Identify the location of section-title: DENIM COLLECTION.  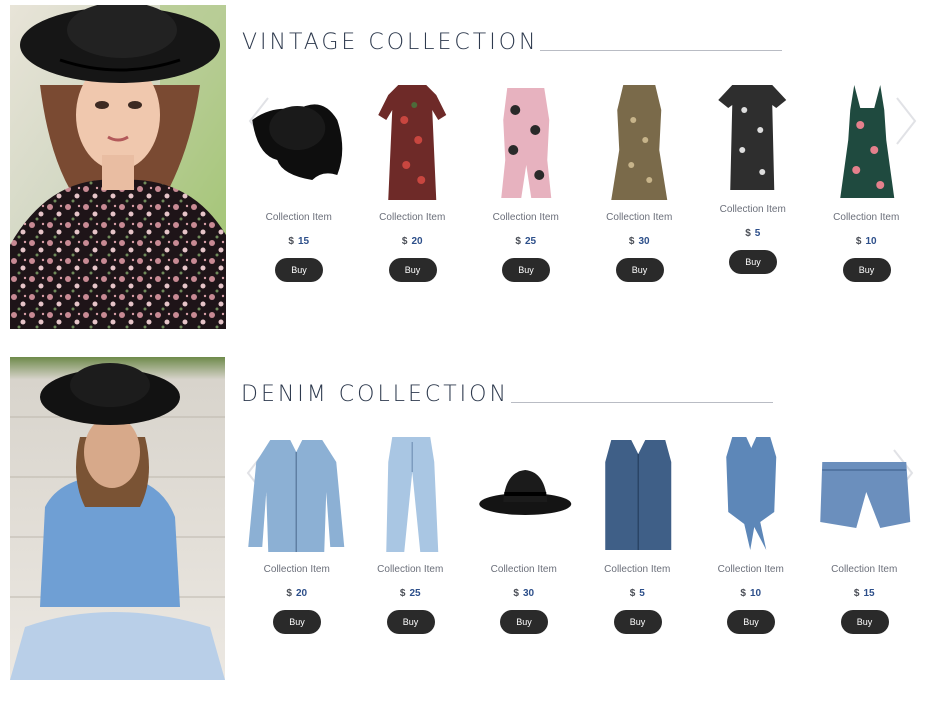
(375, 394).